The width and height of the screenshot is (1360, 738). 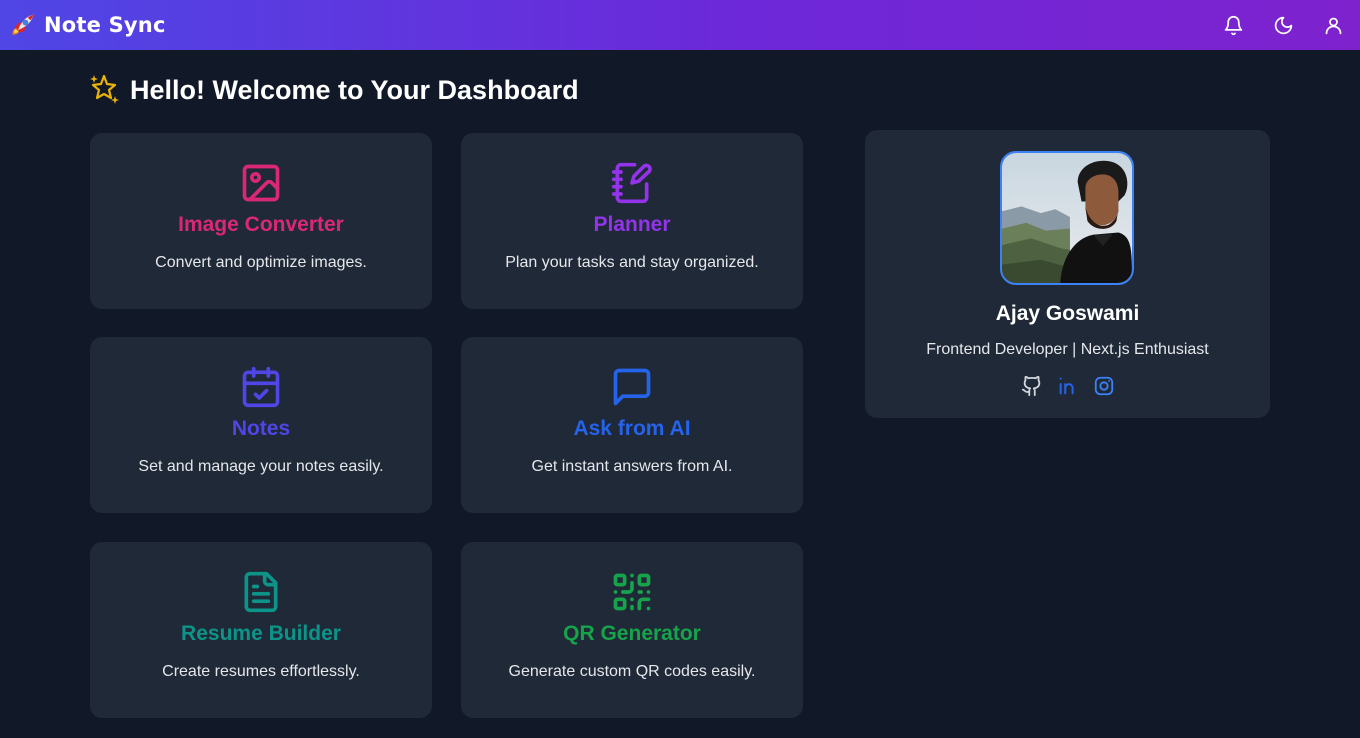 What do you see at coordinates (261, 428) in the screenshot?
I see `card-title: Notes` at bounding box center [261, 428].